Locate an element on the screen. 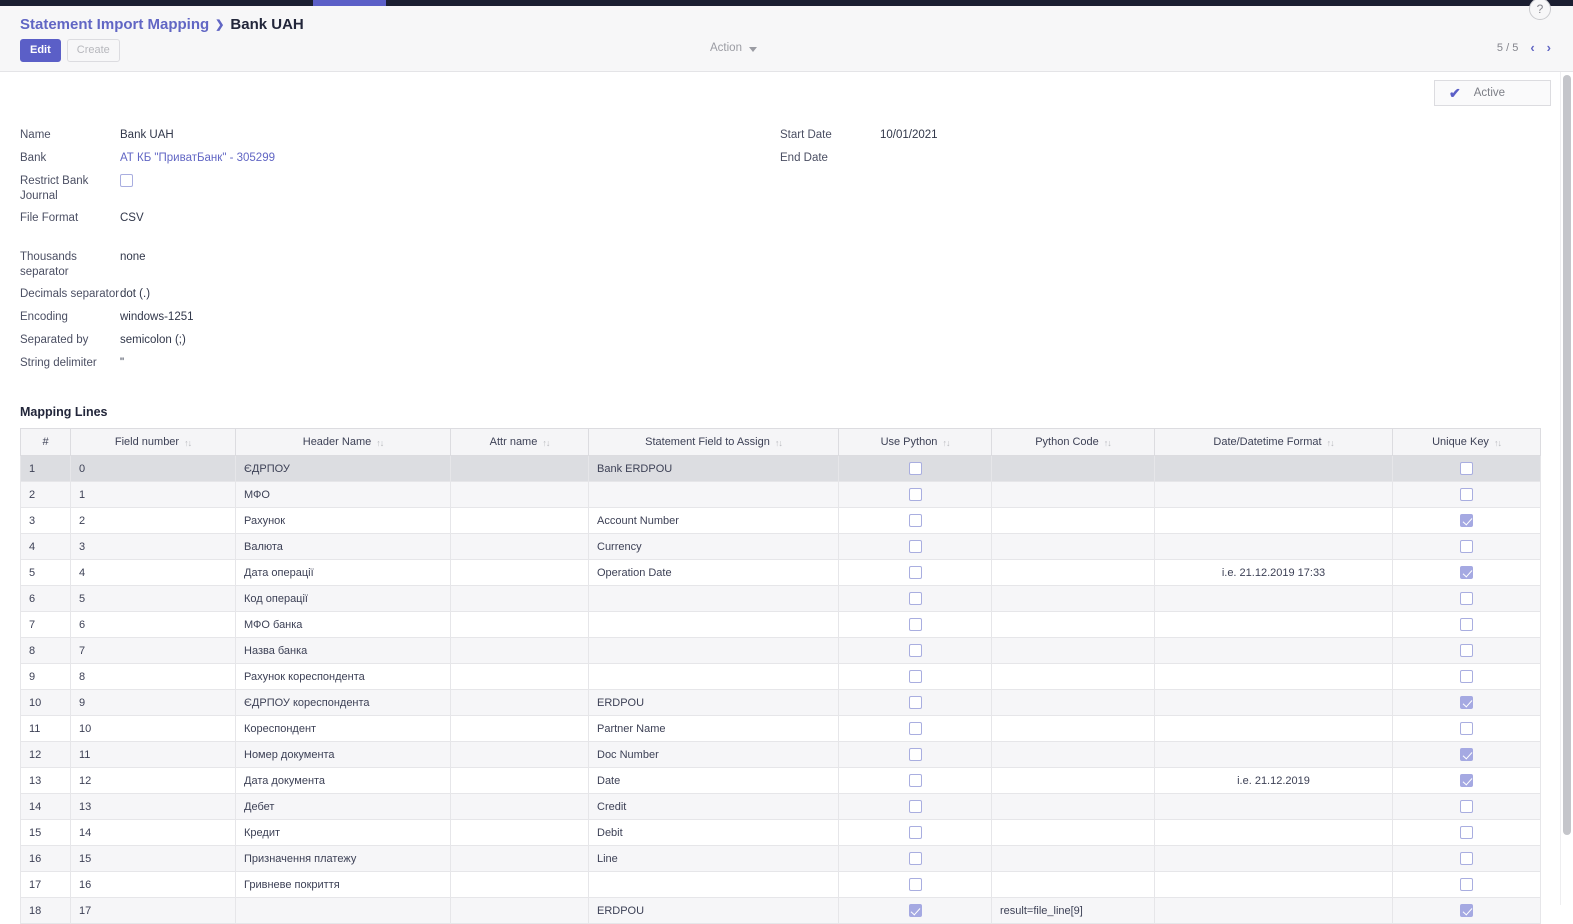 This screenshot has width=1573, height=924. table-row: 13 12 Дата документа Date i.e. 21.12.2019 is located at coordinates (780, 780).